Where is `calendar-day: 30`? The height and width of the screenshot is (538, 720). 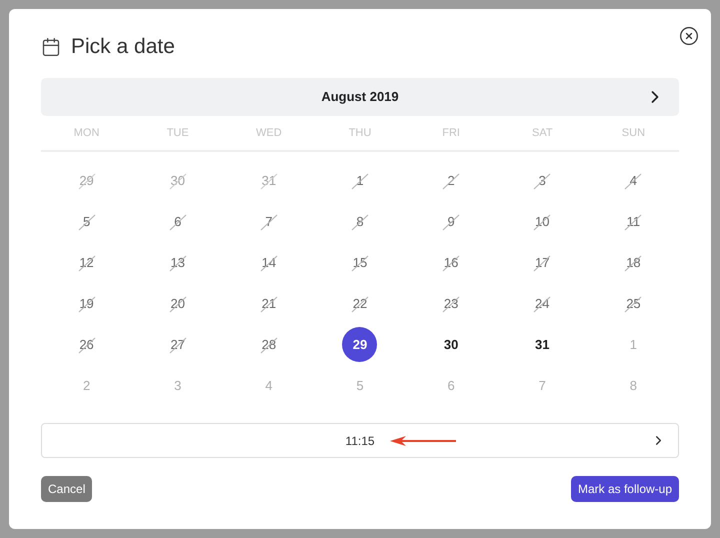
calendar-day: 30 is located at coordinates (451, 344).